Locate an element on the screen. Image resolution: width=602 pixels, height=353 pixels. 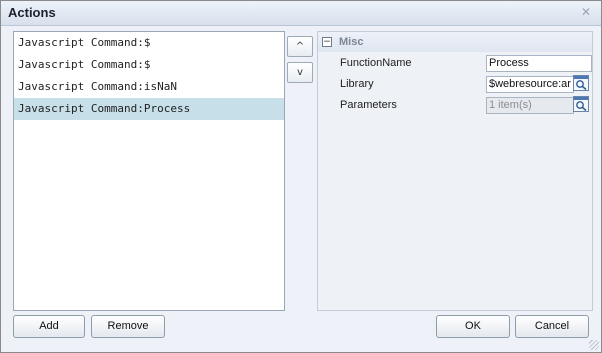
ok-button: OK is located at coordinates (473, 326).